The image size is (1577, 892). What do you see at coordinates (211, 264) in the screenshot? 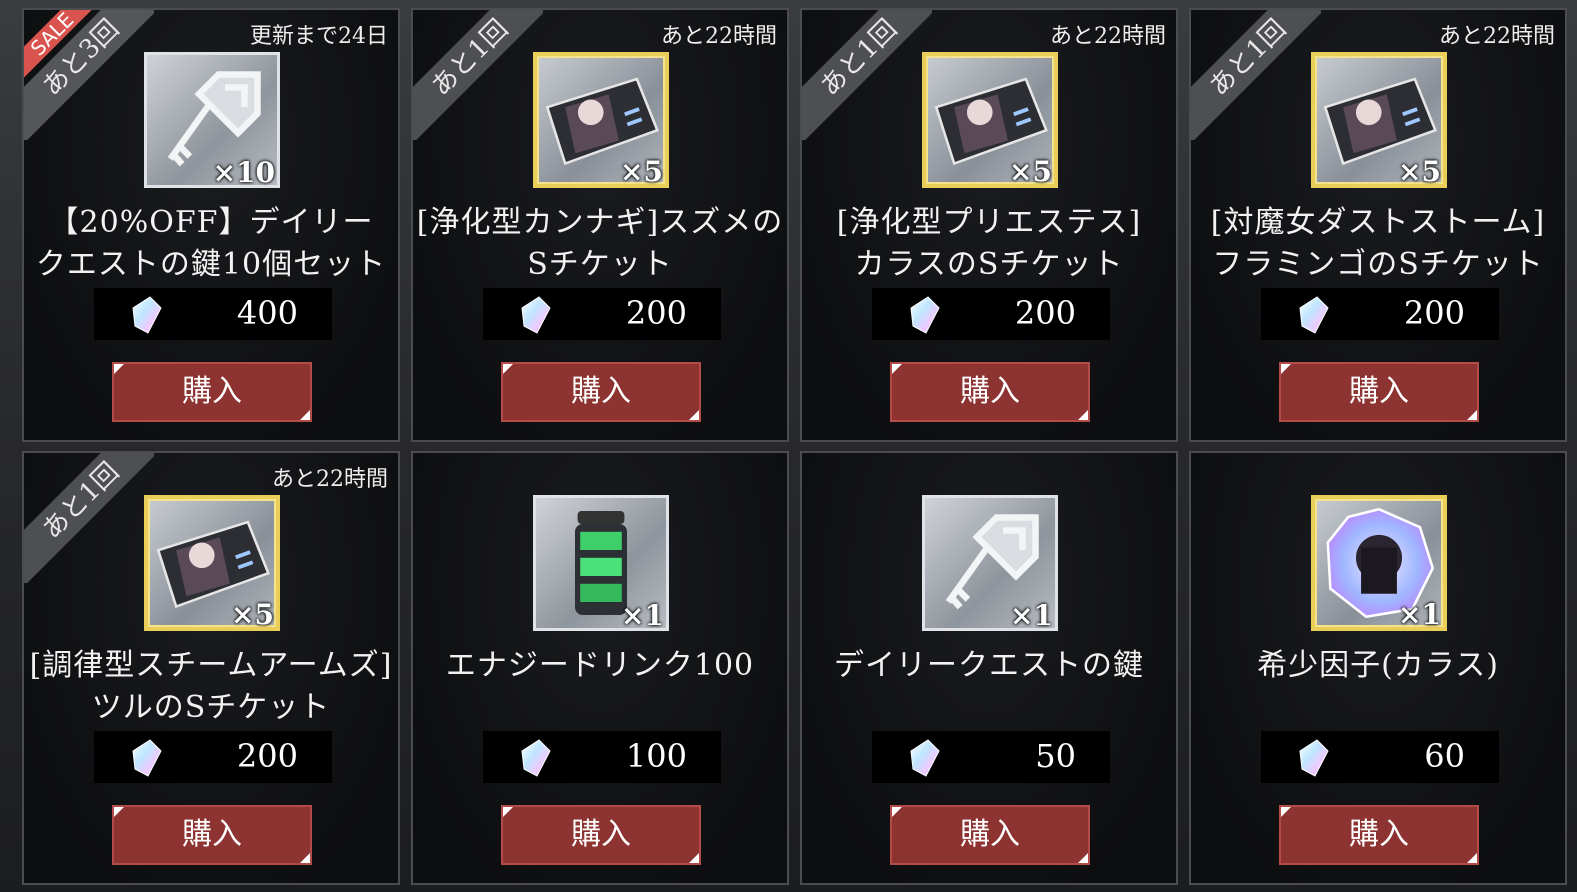
I see `item-name-line2: クエストの鍵10個セット` at bounding box center [211, 264].